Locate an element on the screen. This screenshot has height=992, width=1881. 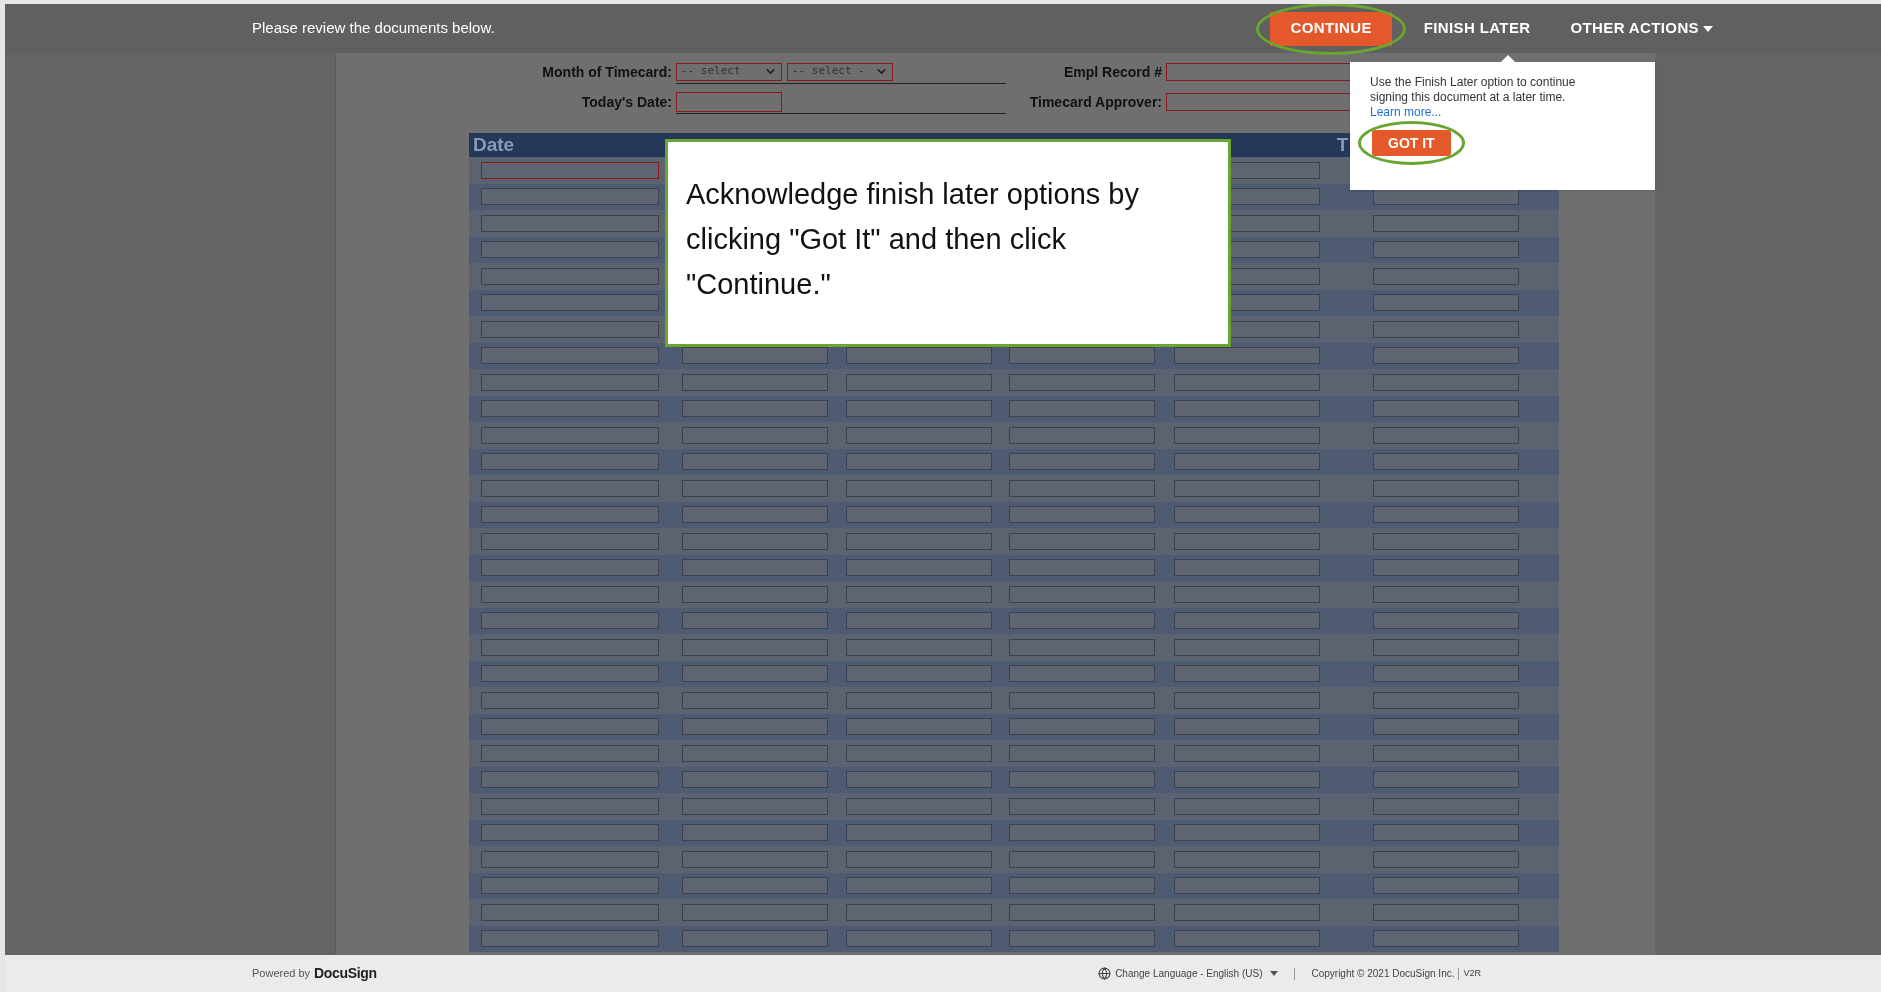
change-language-menu: Change Language - English (US) is located at coordinates (1197, 973).